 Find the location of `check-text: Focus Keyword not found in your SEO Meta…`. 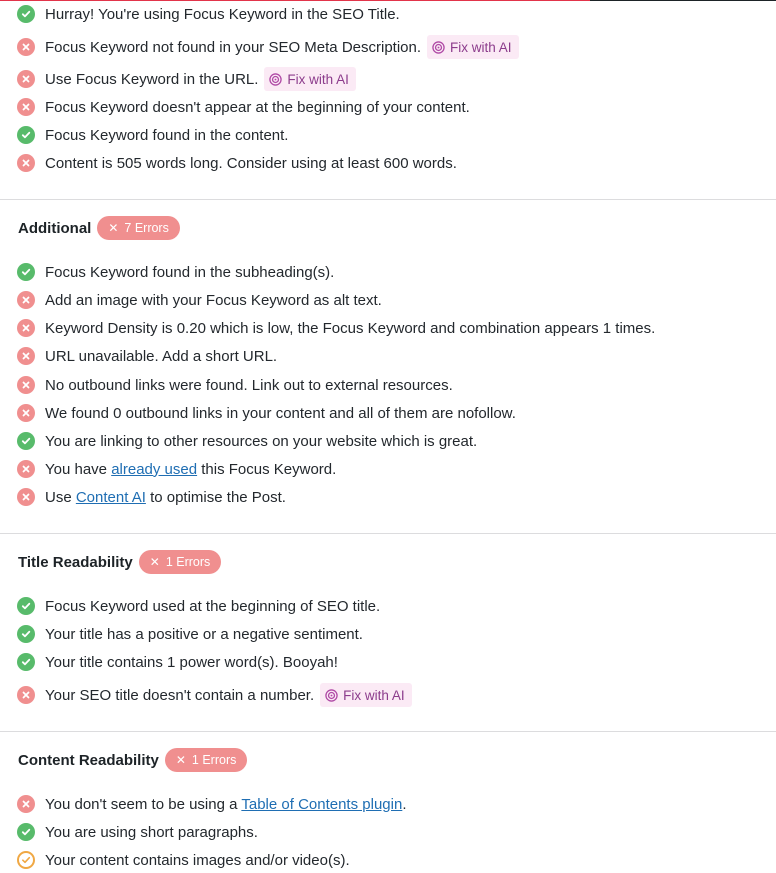

check-text: Focus Keyword not found in your SEO Meta… is located at coordinates (233, 47).